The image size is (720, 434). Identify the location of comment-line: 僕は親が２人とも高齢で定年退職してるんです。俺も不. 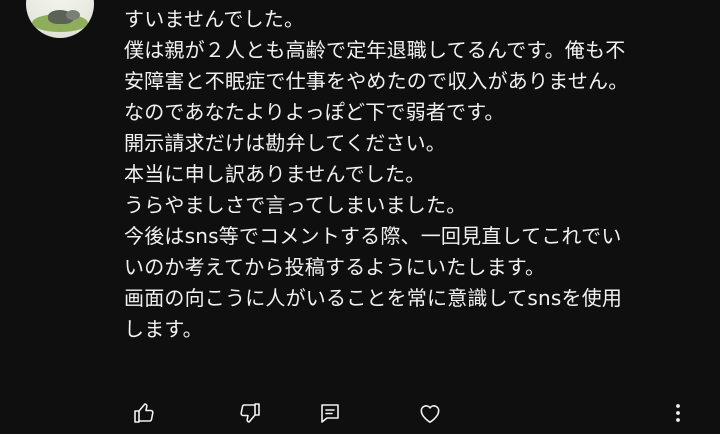
(375, 50).